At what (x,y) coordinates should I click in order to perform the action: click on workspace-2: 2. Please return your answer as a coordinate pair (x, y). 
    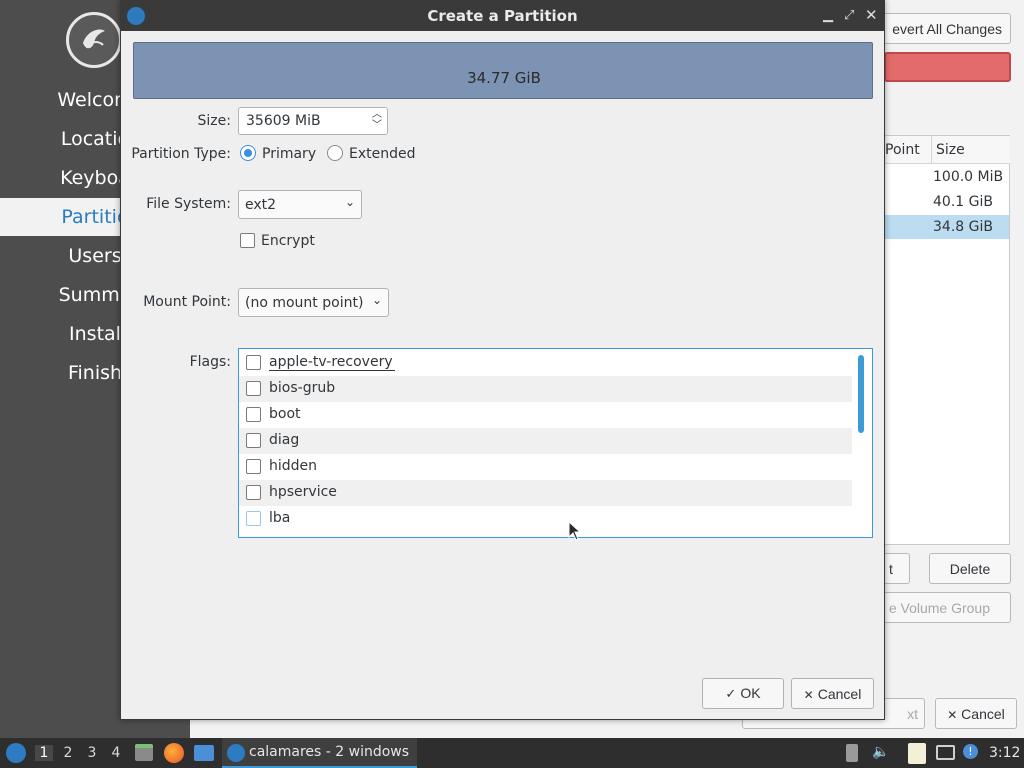
    Looking at the image, I should click on (68, 753).